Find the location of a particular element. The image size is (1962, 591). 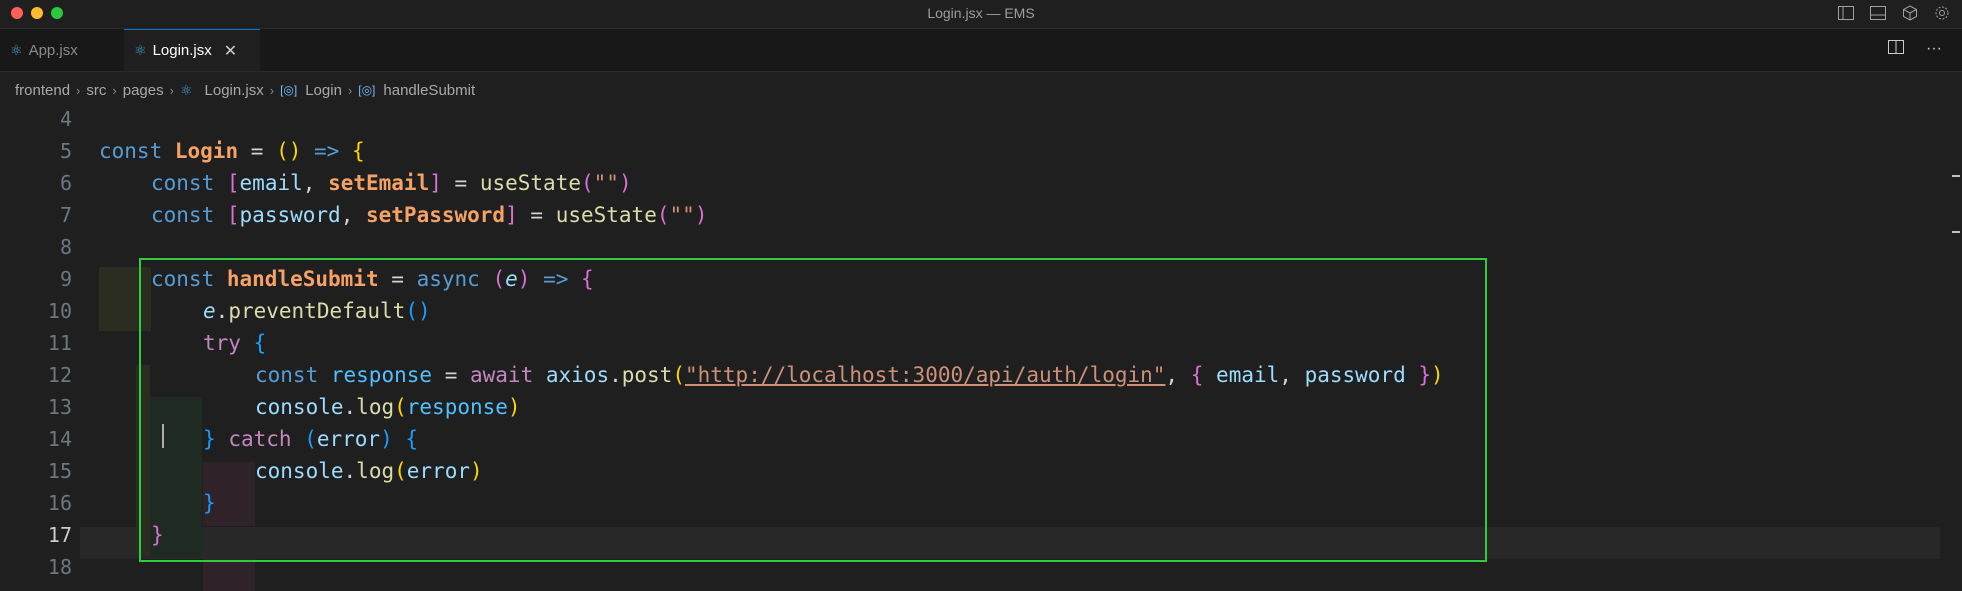

line-number-active: 17 is located at coordinates (59, 535).